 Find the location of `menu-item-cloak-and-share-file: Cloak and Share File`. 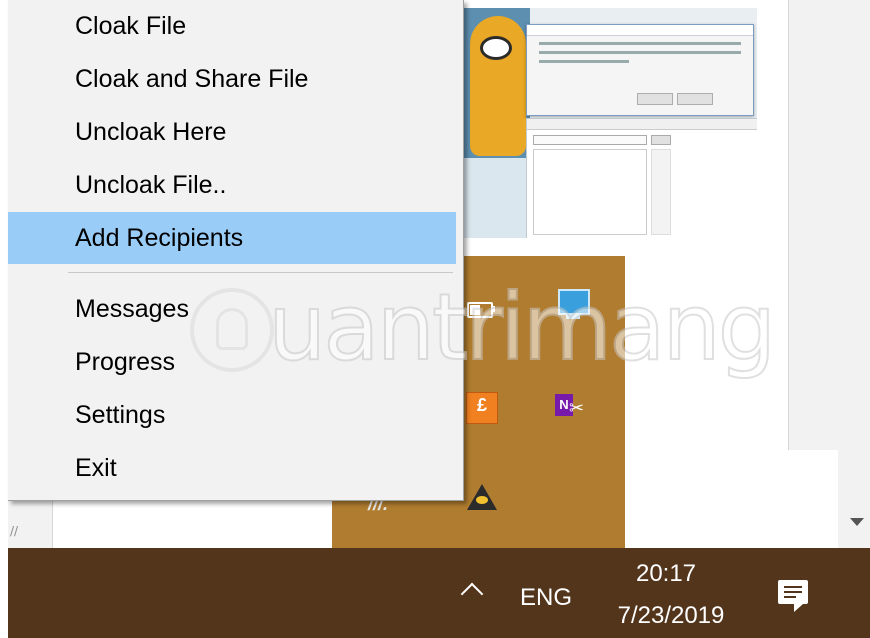

menu-item-cloak-and-share-file: Cloak and Share File is located at coordinates (232, 79).